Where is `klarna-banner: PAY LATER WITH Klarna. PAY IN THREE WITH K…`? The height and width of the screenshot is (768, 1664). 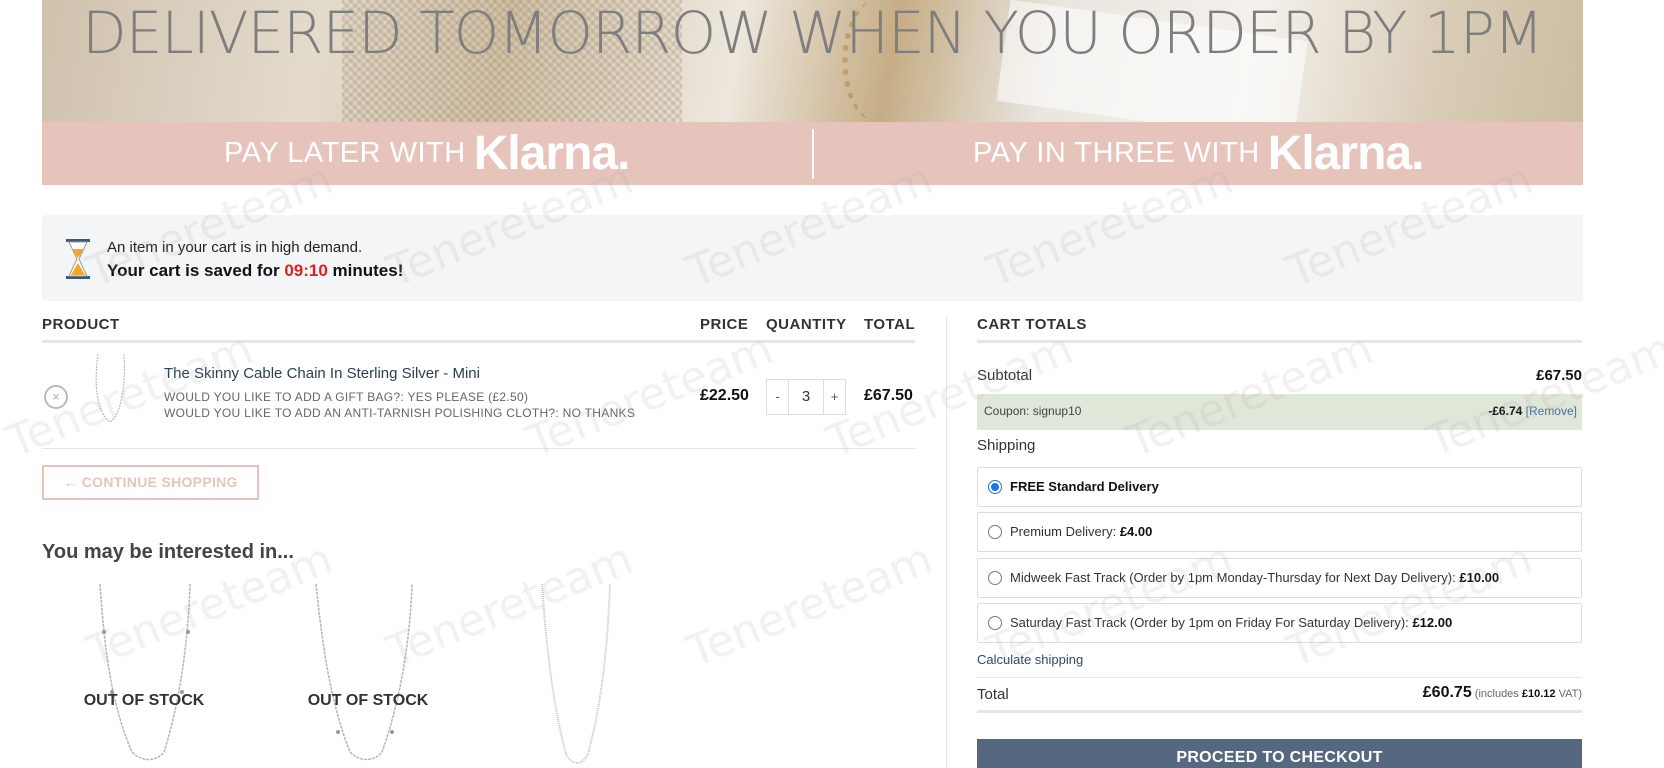 klarna-banner: PAY LATER WITH Klarna. PAY IN THREE WITH K… is located at coordinates (812, 153).